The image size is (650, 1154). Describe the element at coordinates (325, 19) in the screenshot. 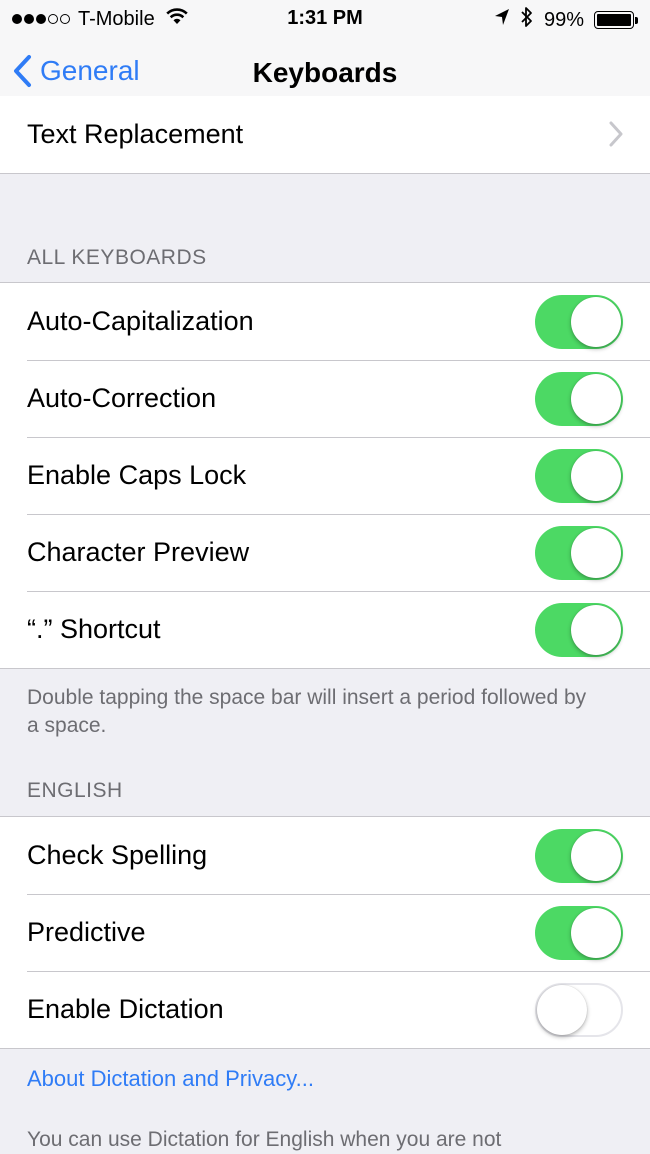

I see `status-bar: T-Mobile 1:31 PM 99%` at that location.